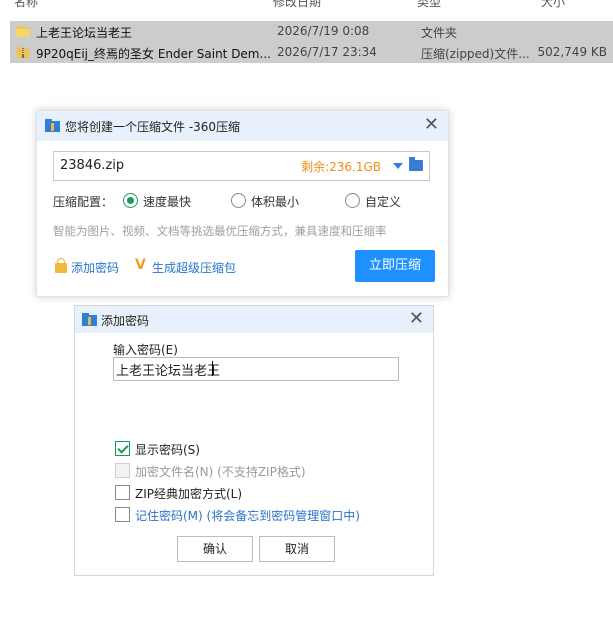  What do you see at coordinates (26, 5) in the screenshot?
I see `column-name: 名称` at bounding box center [26, 5].